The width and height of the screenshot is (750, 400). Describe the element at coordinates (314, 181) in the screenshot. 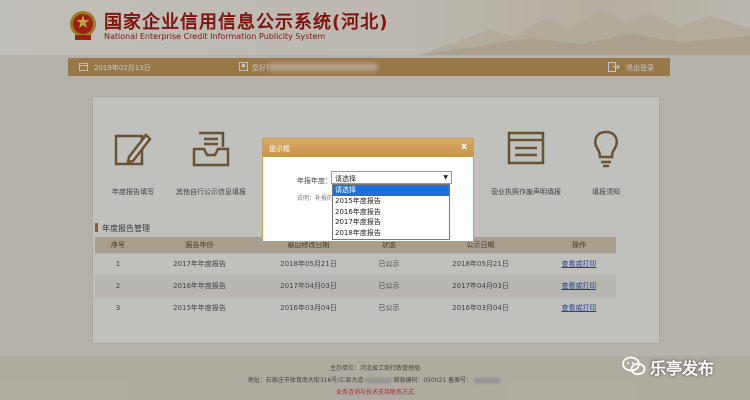

I see `year-label: 年报年度：` at that location.